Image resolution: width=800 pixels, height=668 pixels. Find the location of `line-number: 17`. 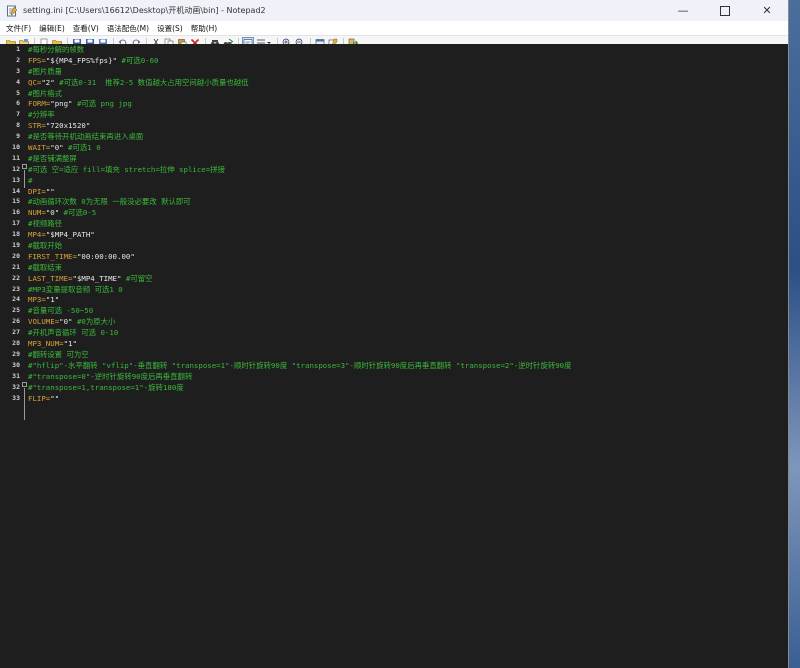

line-number: 17 is located at coordinates (16, 223).